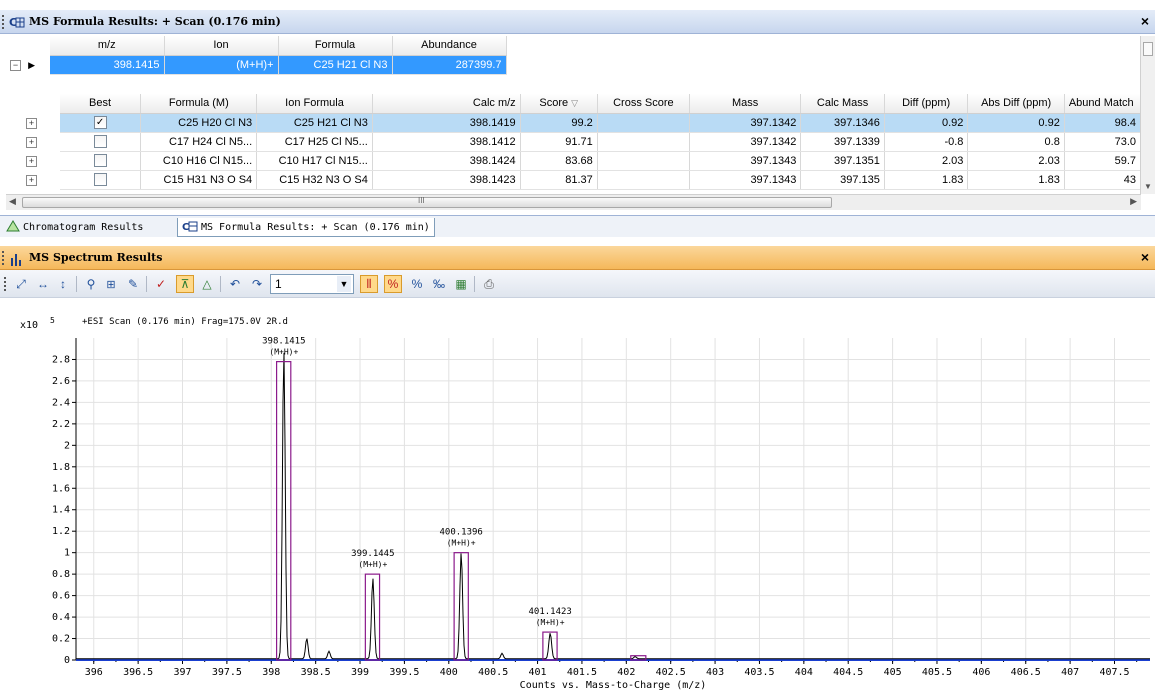 Image resolution: width=1155 pixels, height=700 pixels. Describe the element at coordinates (360, 672) in the screenshot. I see `x-tick-label: 399` at that location.